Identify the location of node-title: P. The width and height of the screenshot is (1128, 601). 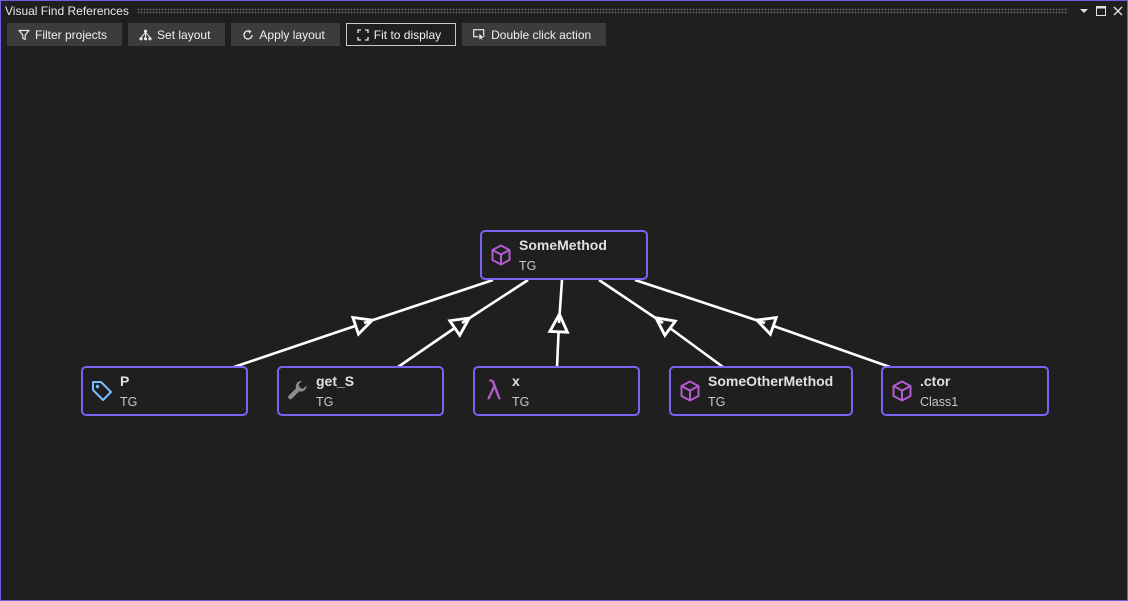
(125, 381).